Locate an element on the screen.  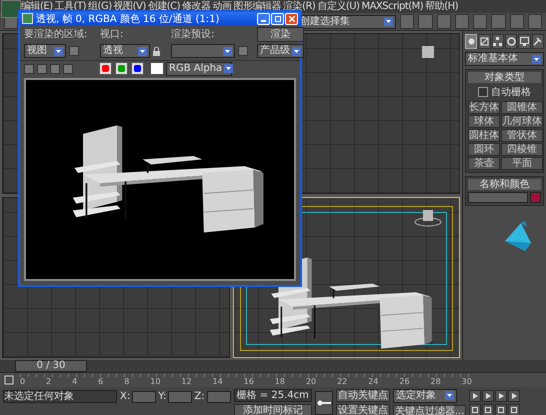
hammer-icon is located at coordinates (537, 41).